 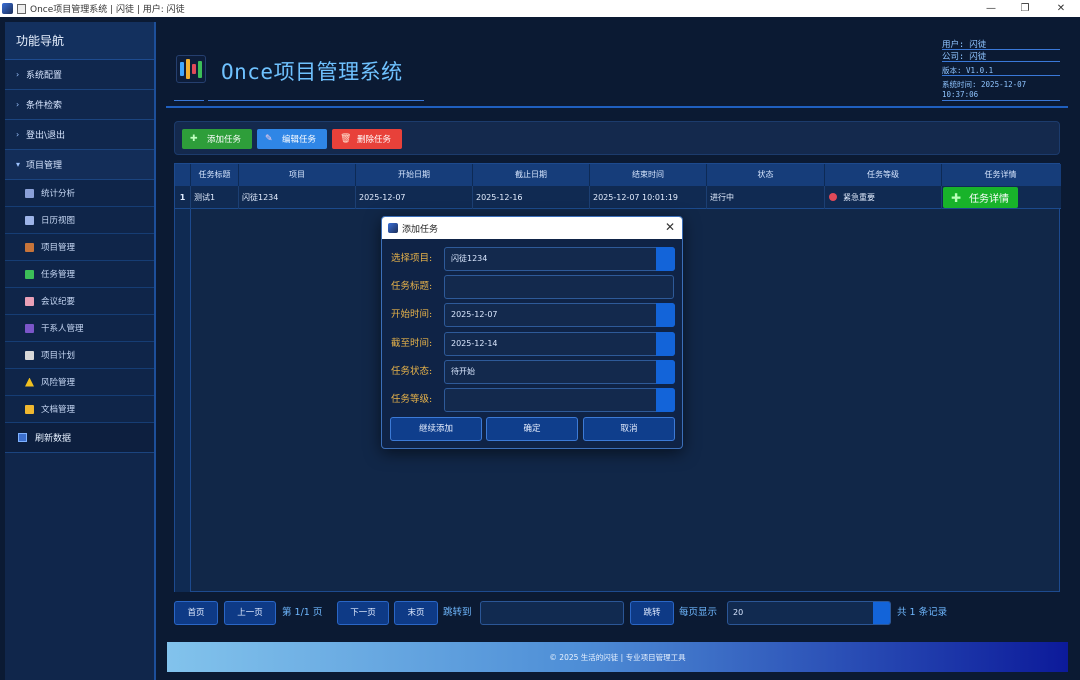 What do you see at coordinates (224, 140) in the screenshot?
I see `add-task-label: 添加任务` at bounding box center [224, 140].